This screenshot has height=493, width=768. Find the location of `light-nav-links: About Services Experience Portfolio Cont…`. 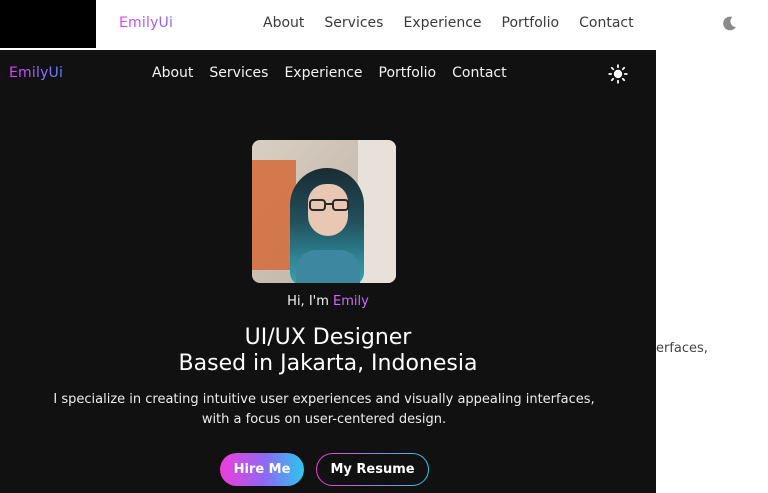

light-nav-links: About Services Experience Portfolio Cont… is located at coordinates (448, 23).